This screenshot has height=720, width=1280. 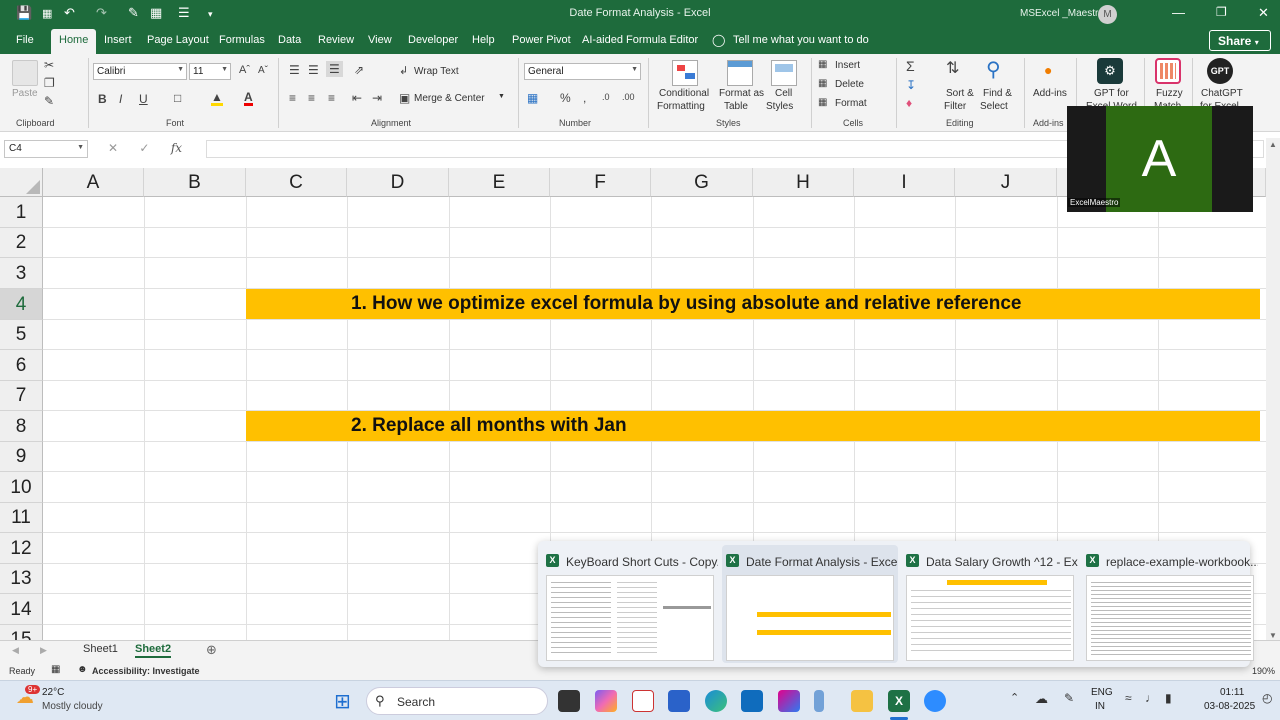 What do you see at coordinates (242, 40) in the screenshot?
I see `tab-formulas: Formulas` at bounding box center [242, 40].